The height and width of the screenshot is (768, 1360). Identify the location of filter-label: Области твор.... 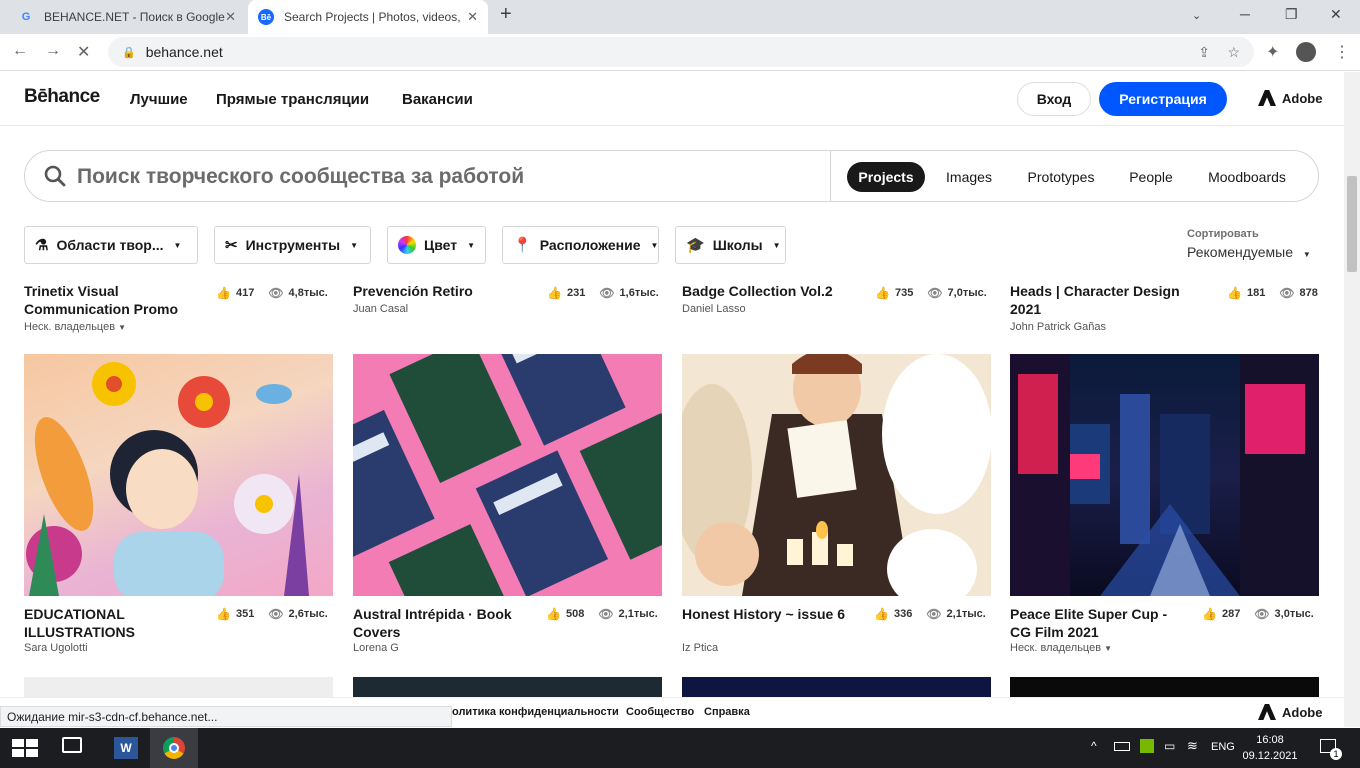
(110, 245).